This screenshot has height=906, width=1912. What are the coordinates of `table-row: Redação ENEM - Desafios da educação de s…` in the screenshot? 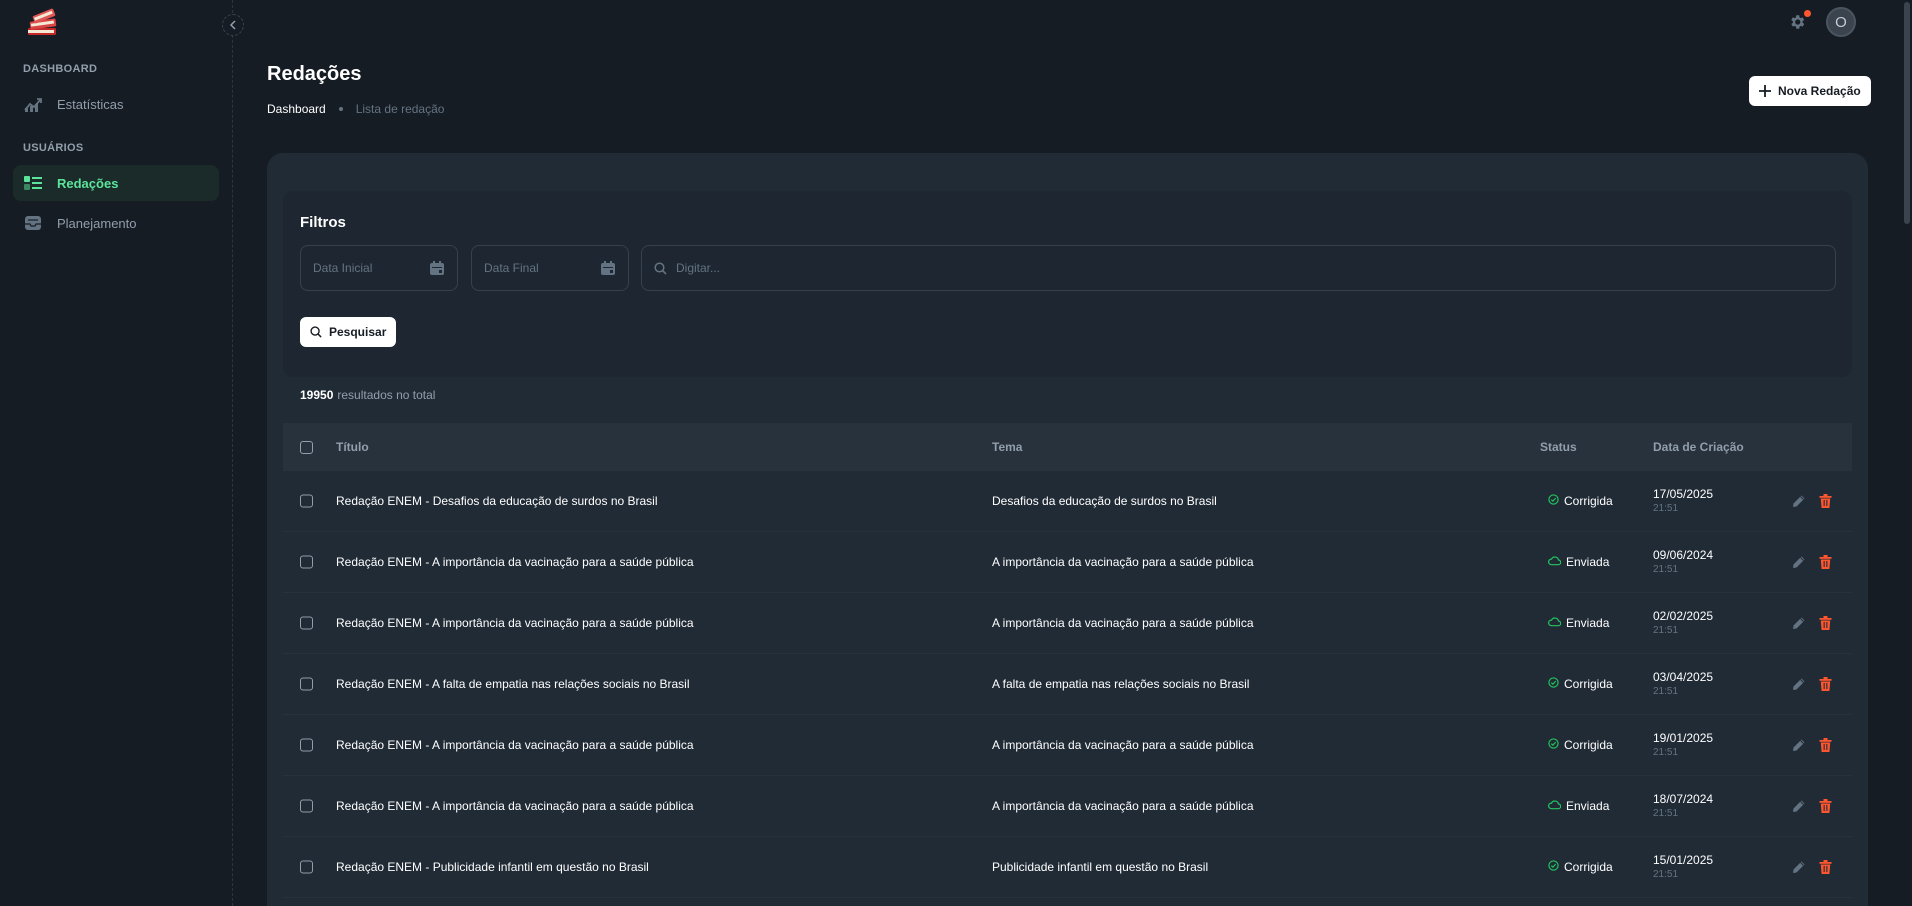 It's located at (1067, 501).